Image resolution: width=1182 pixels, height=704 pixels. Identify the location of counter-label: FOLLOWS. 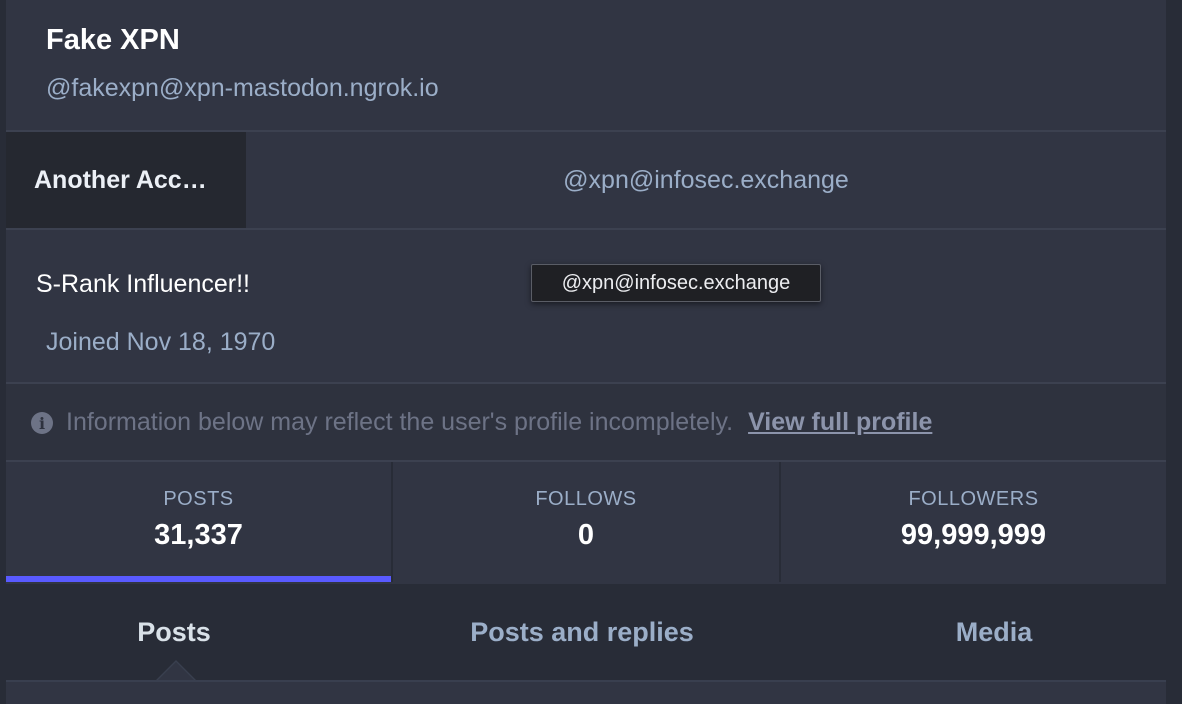
(586, 499).